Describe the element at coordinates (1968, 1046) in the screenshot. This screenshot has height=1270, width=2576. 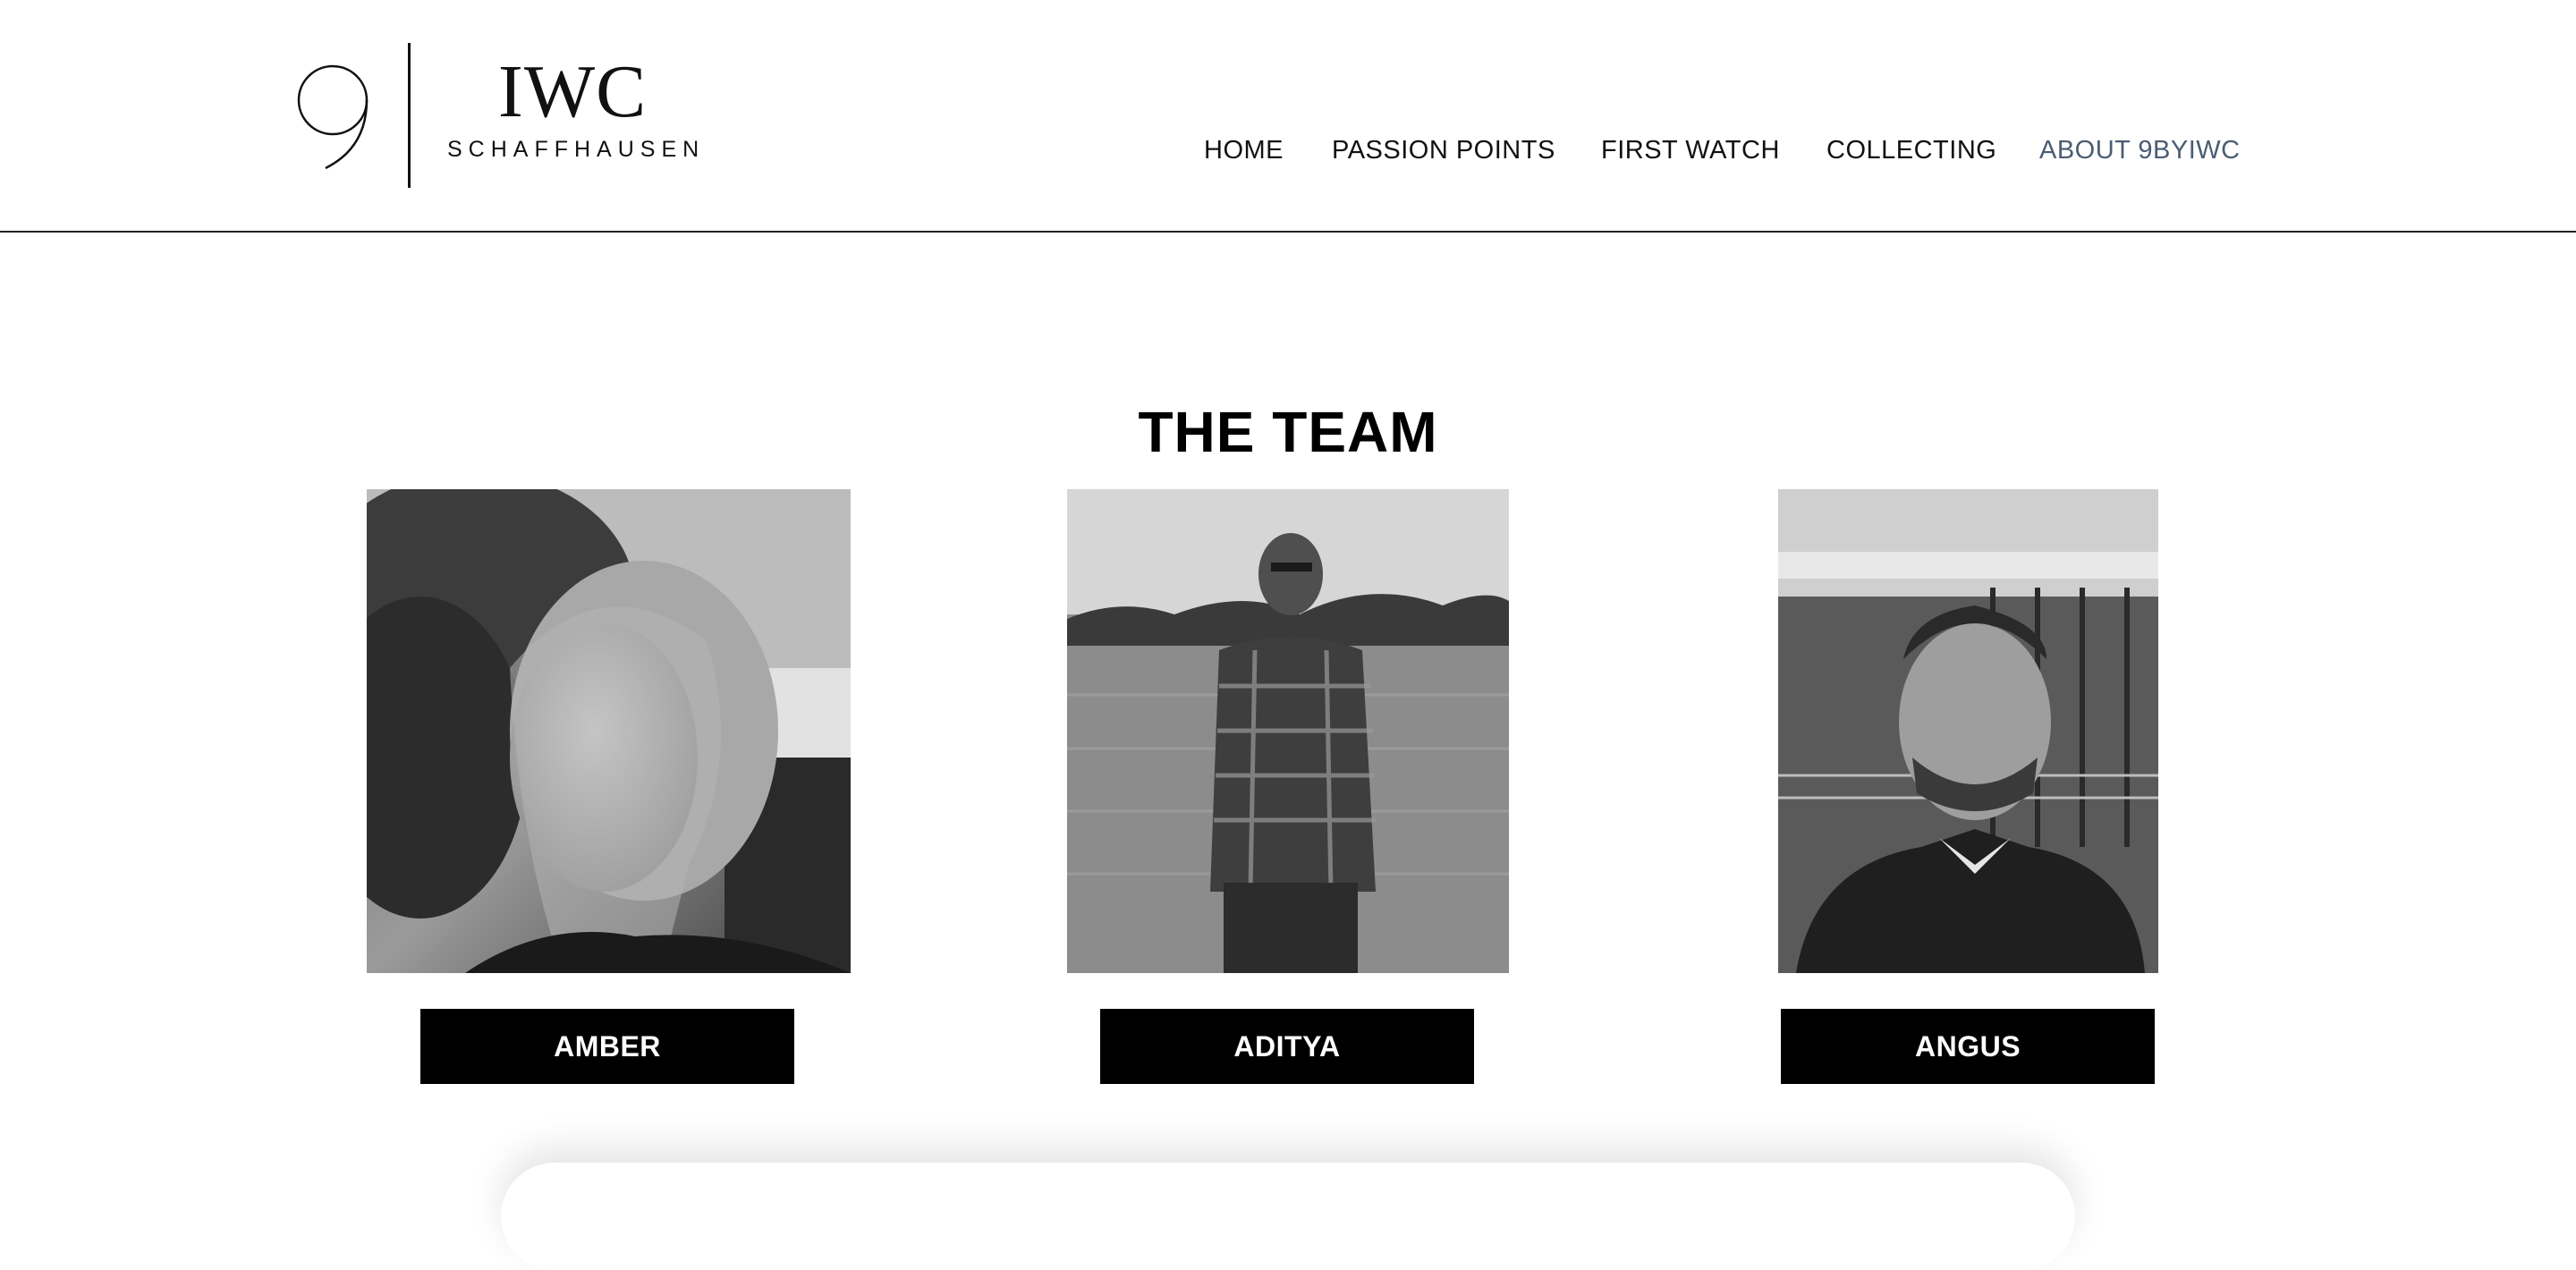
I see `team-member-button-angus: ANGUS` at that location.